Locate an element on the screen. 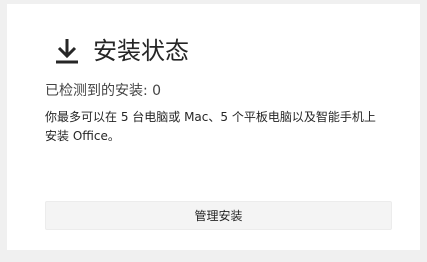 The image size is (427, 262). manage-installs-button: 管理安装 is located at coordinates (218, 215).